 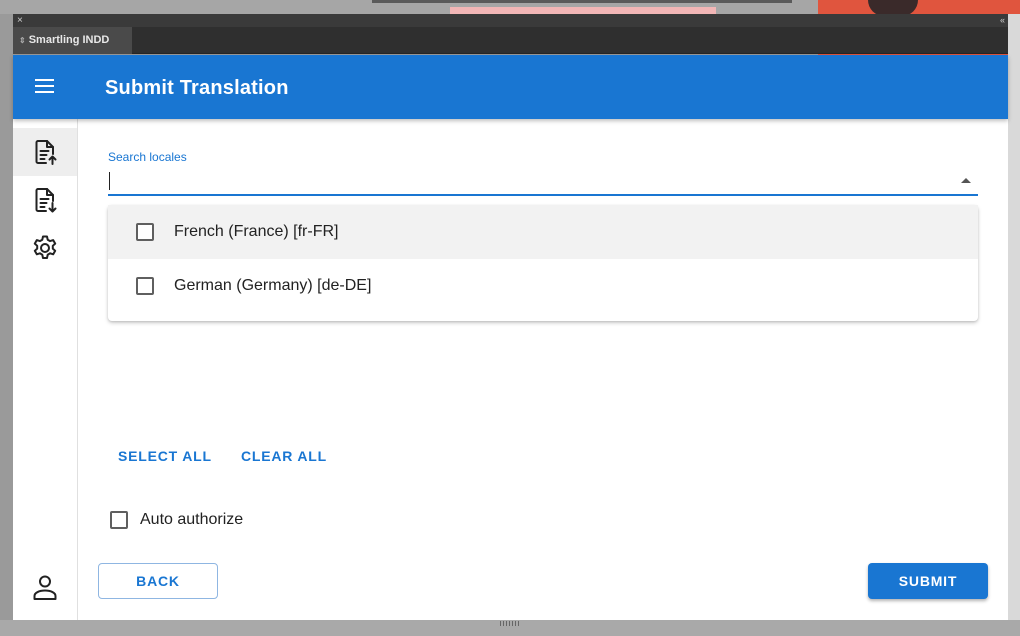 What do you see at coordinates (197, 88) in the screenshot?
I see `page-title: Submit Translation` at bounding box center [197, 88].